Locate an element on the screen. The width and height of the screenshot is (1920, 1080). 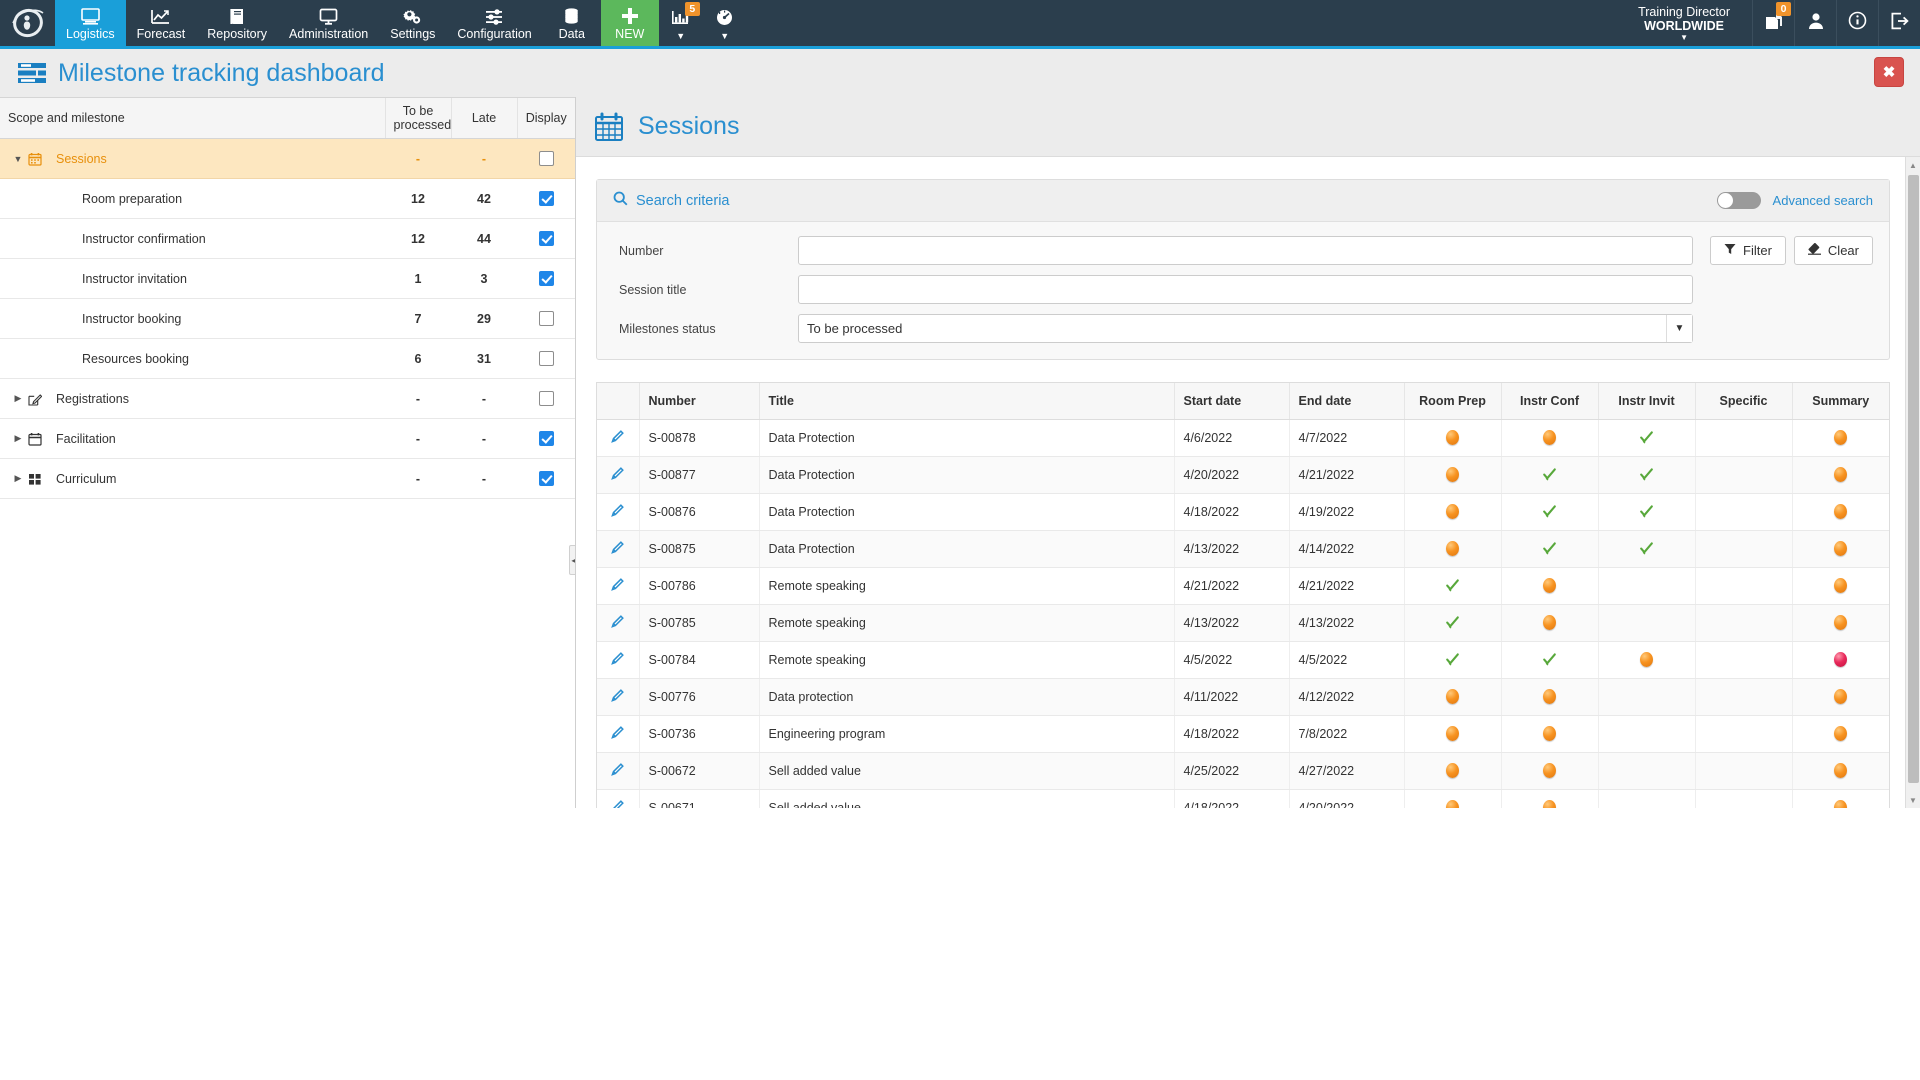
new-button: NEW is located at coordinates (629, 23).